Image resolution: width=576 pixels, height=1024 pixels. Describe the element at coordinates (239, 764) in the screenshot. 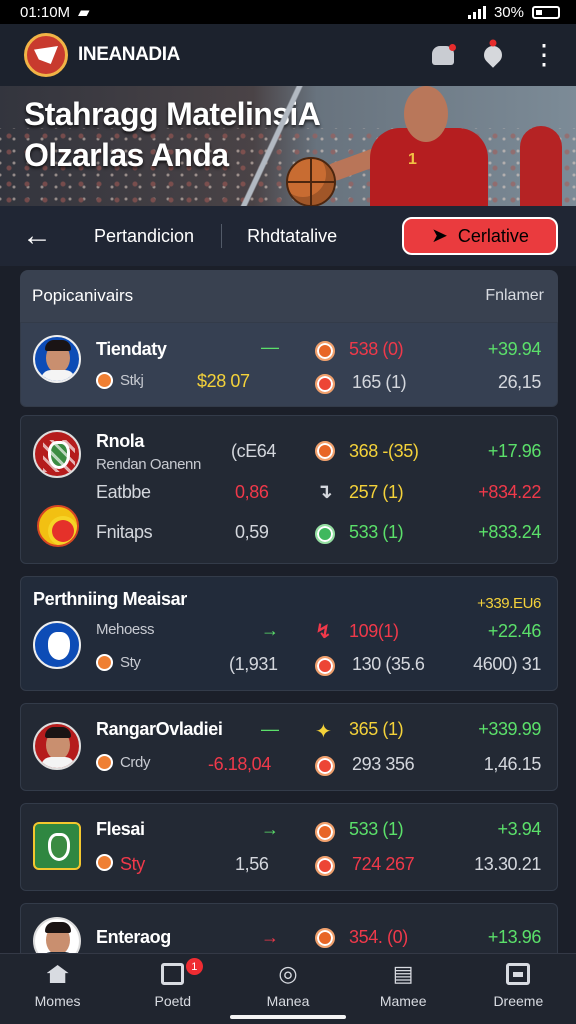

I see `row-value-a: -6.18,04` at that location.